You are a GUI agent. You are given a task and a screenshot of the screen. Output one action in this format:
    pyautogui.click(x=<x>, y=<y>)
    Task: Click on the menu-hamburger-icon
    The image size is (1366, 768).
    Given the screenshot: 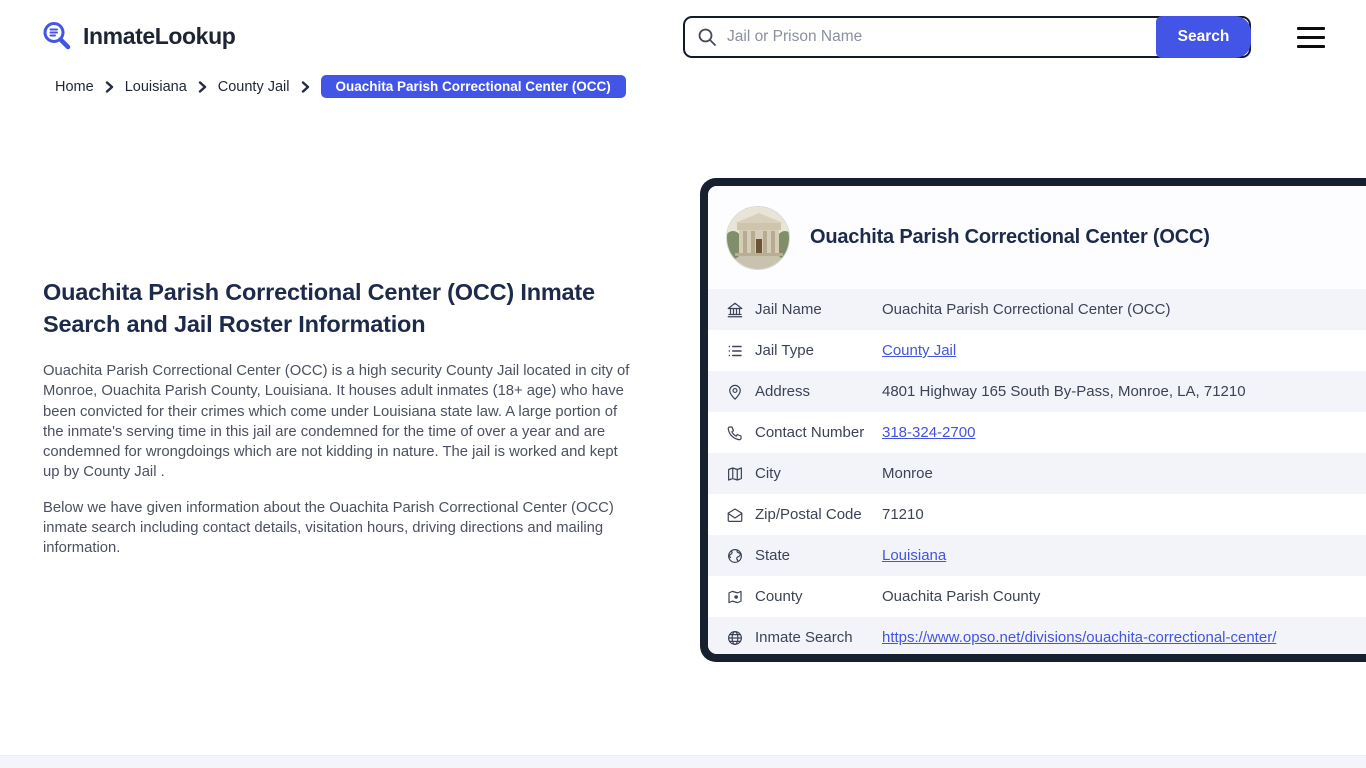 What is the action you would take?
    pyautogui.click(x=1311, y=37)
    